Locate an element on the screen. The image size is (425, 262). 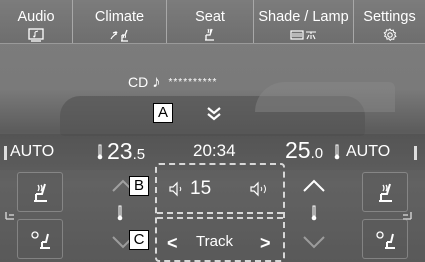
clock: 20:34 is located at coordinates (214, 150).